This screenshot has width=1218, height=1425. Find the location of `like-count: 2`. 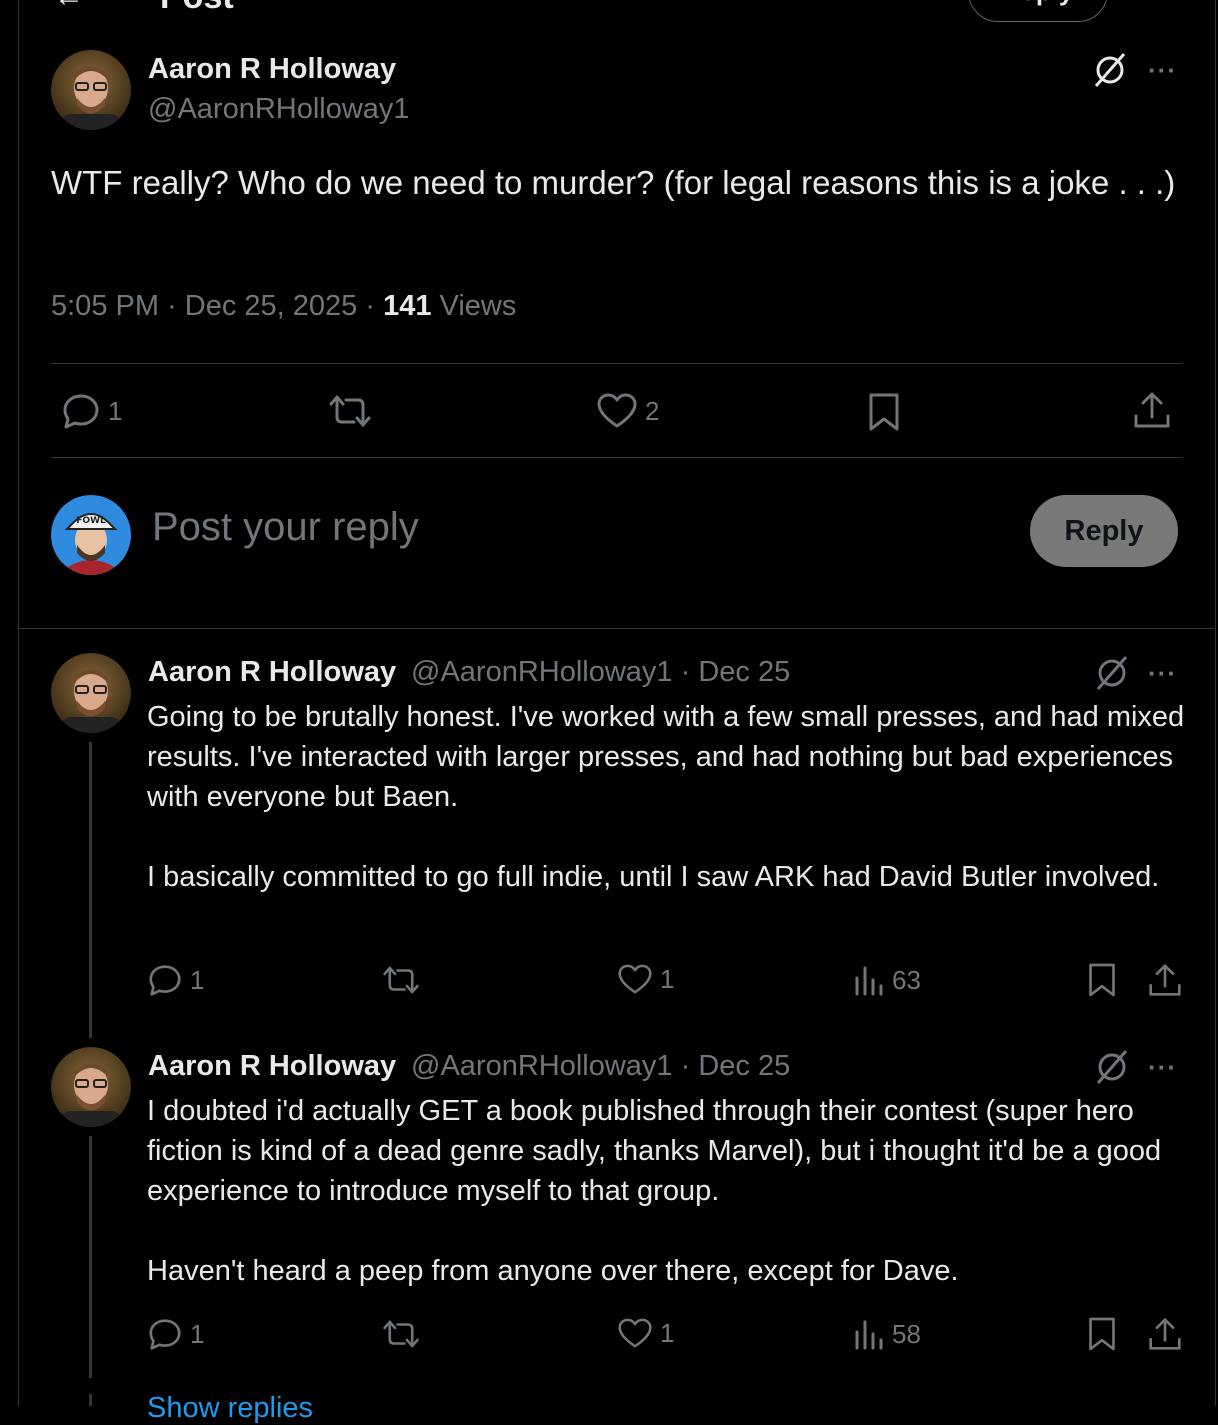

like-count: 2 is located at coordinates (652, 410).